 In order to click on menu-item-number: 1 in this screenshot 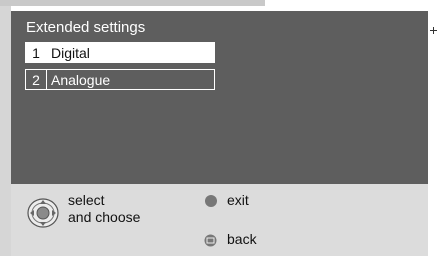, I will do `click(36, 52)`.